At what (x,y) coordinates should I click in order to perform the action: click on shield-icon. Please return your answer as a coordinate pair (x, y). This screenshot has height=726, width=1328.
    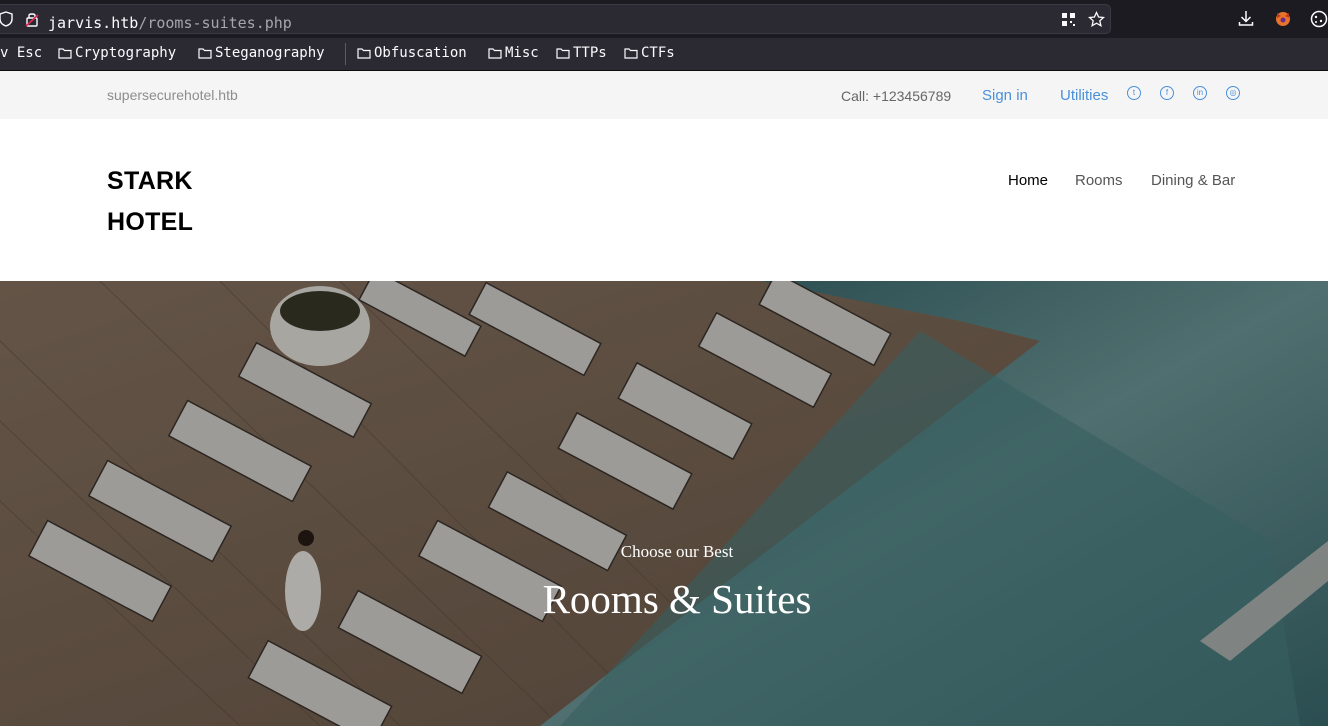
    Looking at the image, I should click on (6, 19).